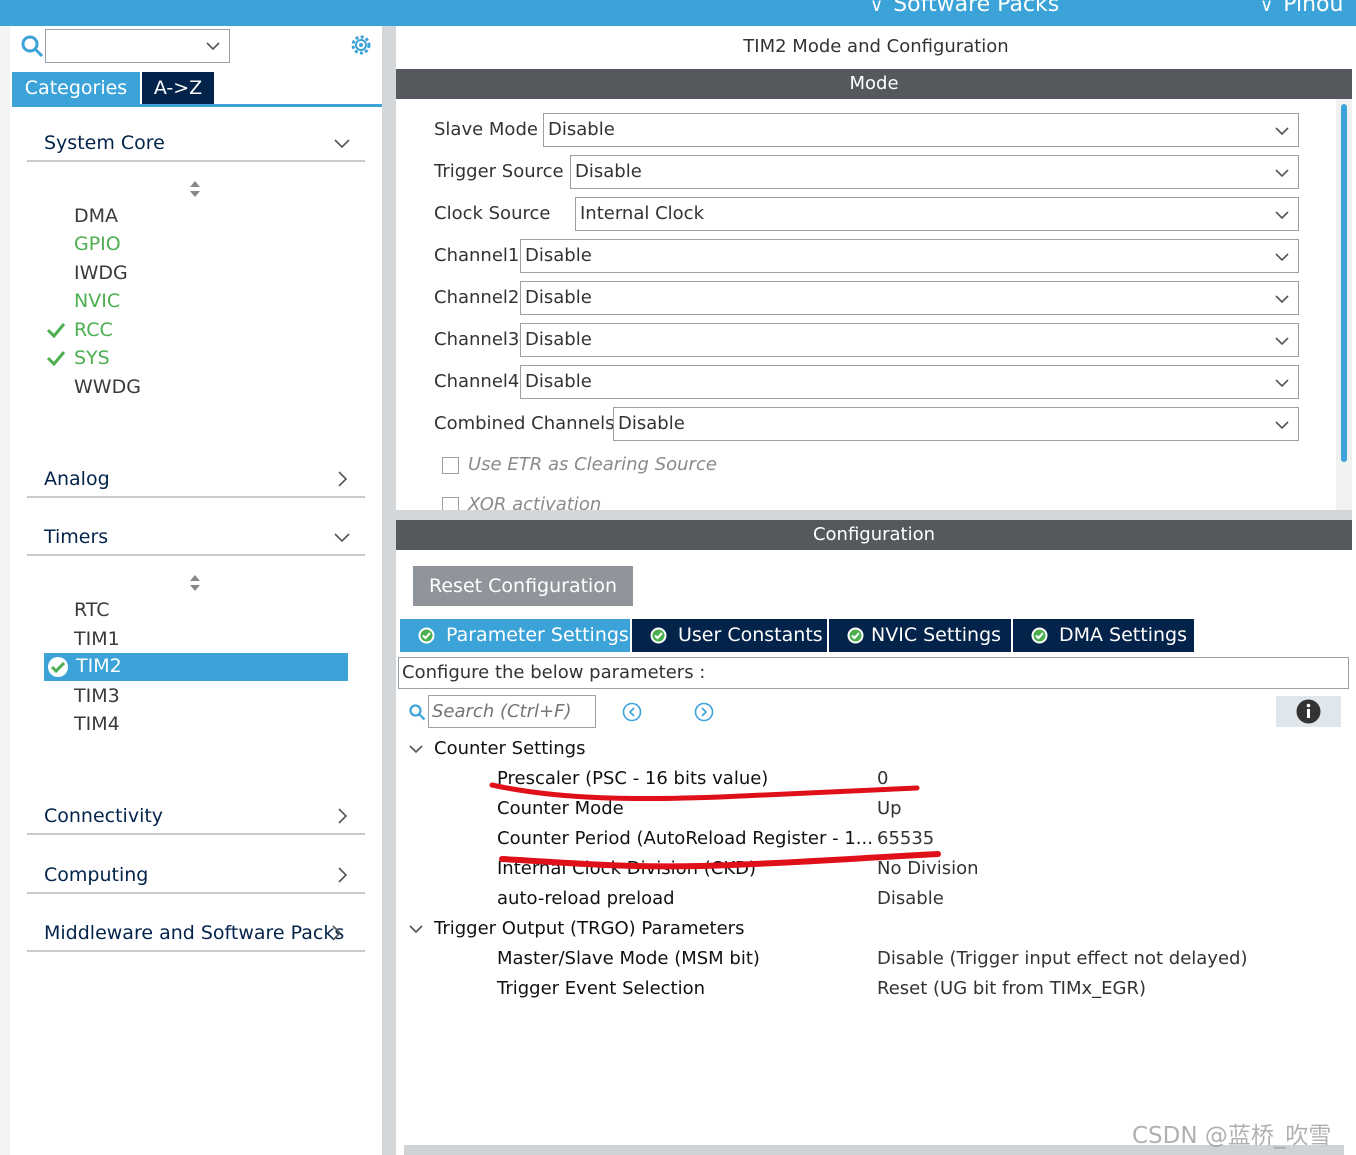 The height and width of the screenshot is (1155, 1356). Describe the element at coordinates (389, 590) in the screenshot. I see `panel-divider` at that location.